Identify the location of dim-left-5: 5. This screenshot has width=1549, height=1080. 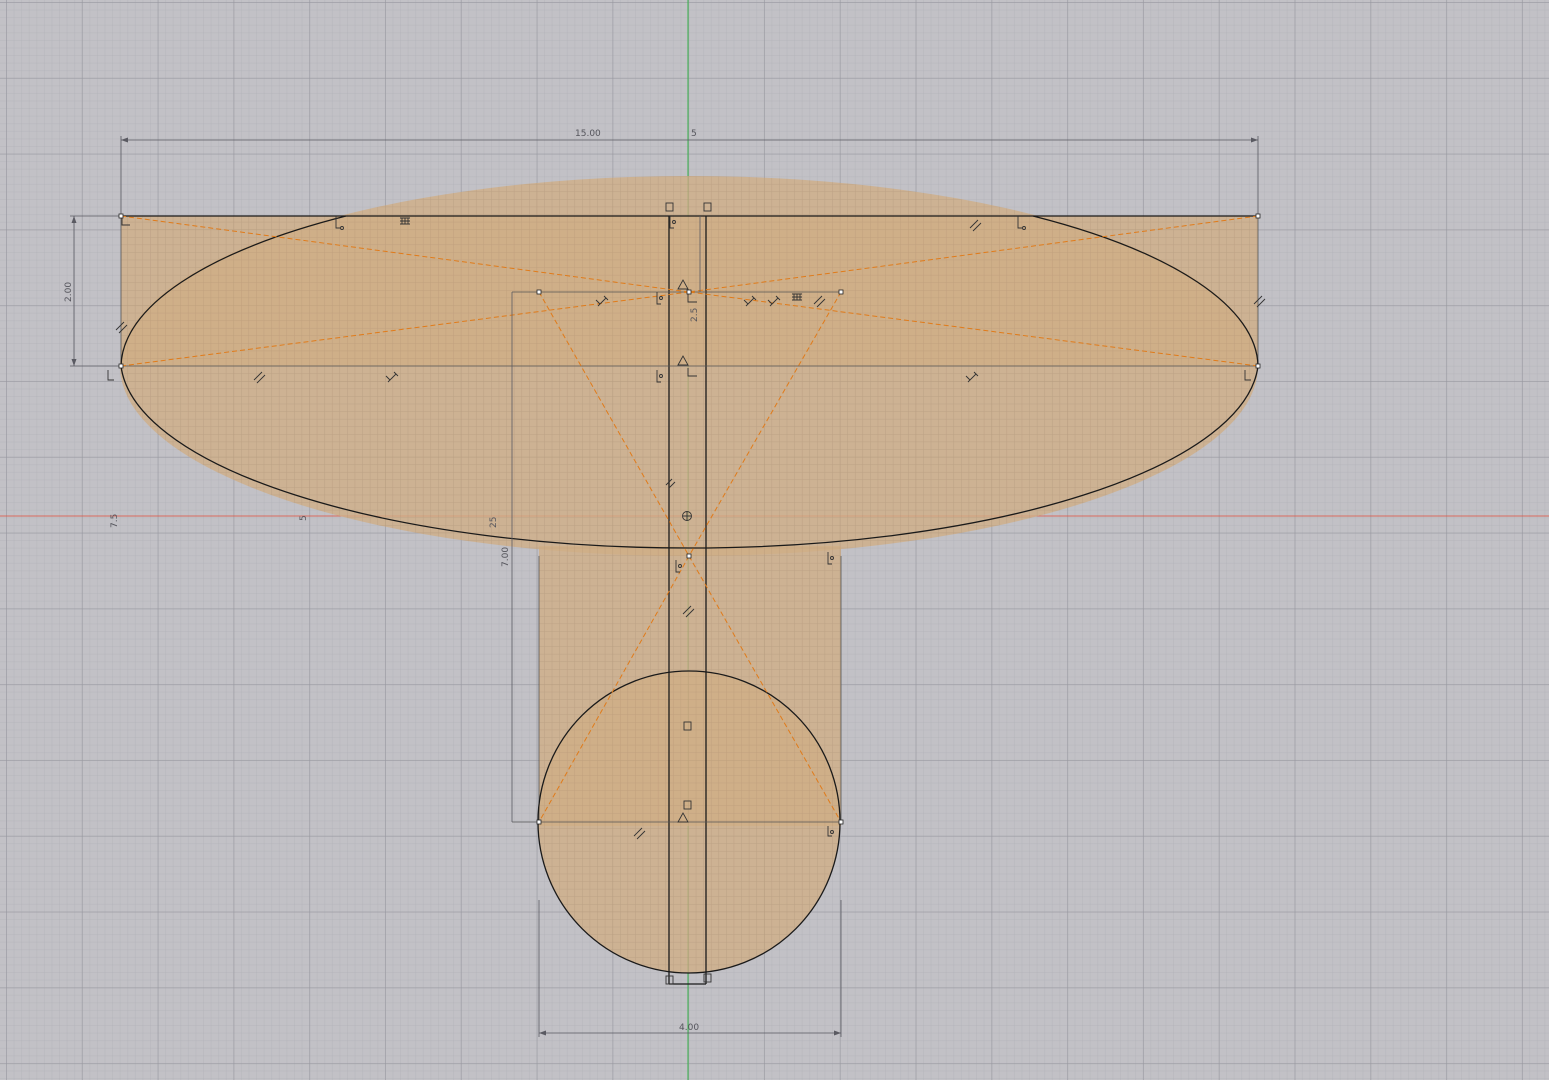
(304, 518).